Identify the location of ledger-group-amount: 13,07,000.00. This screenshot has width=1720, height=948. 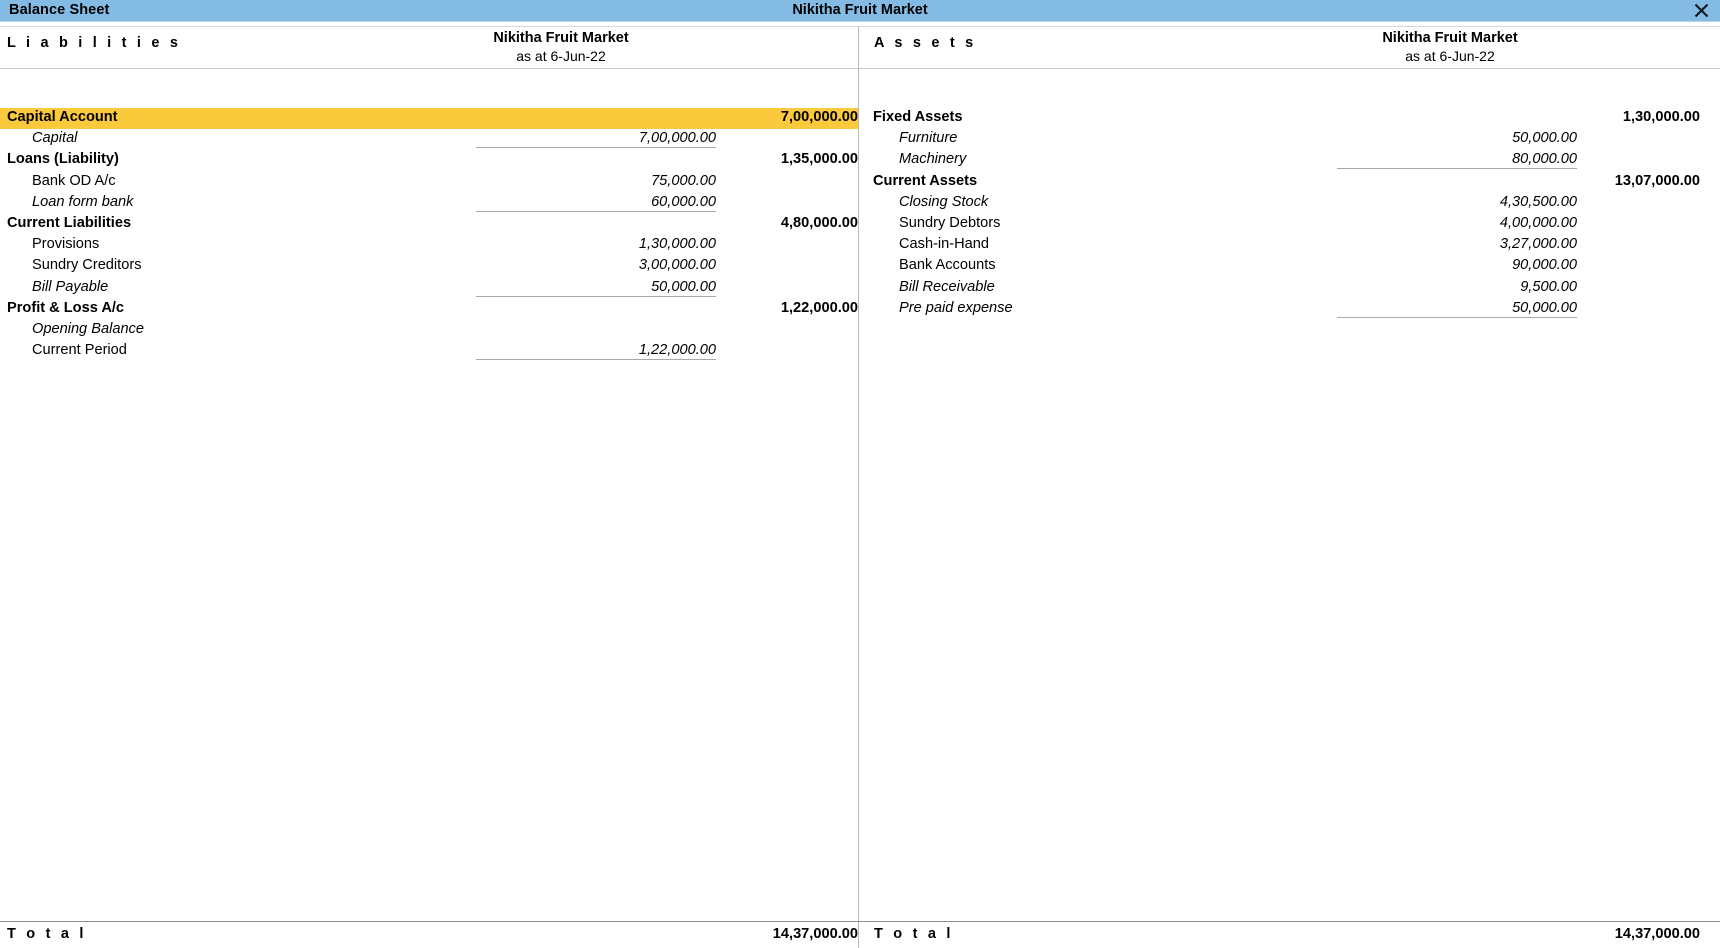
(1657, 180).